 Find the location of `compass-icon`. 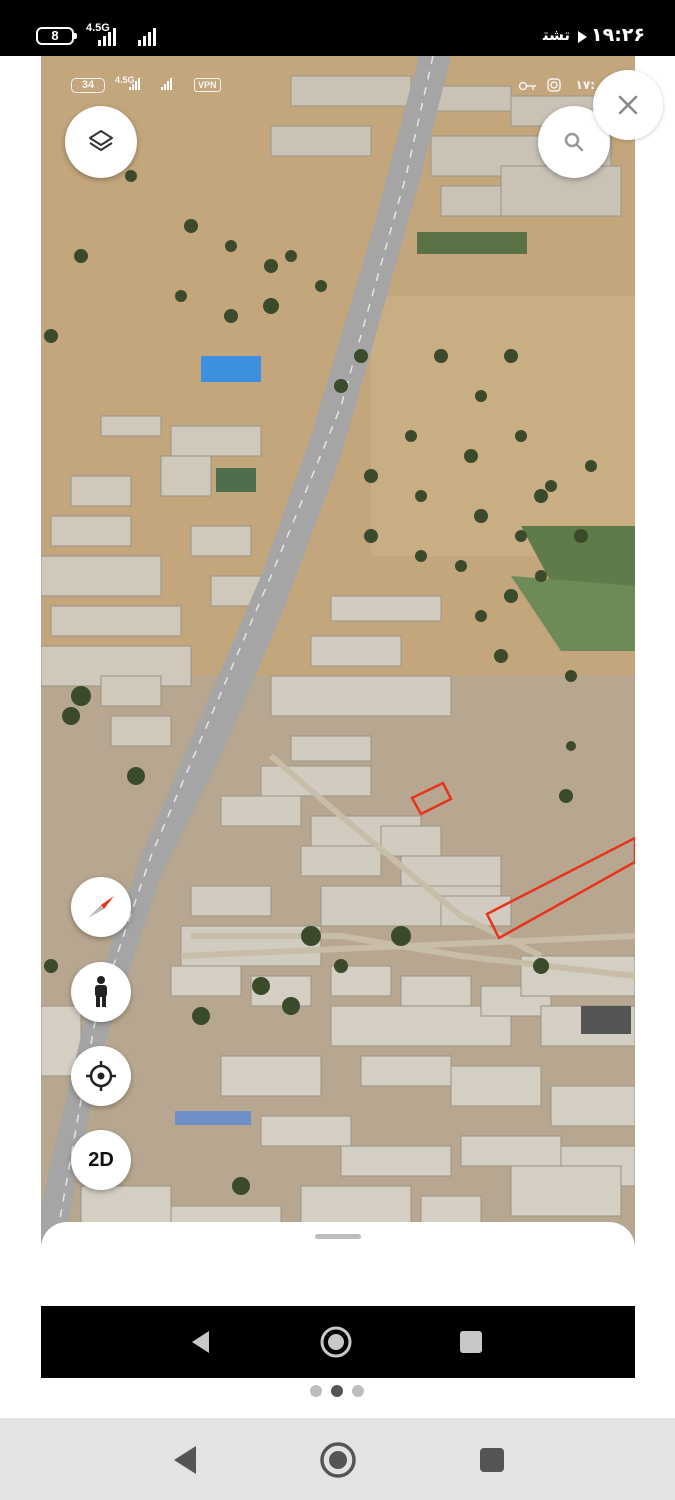

compass-icon is located at coordinates (101, 907).